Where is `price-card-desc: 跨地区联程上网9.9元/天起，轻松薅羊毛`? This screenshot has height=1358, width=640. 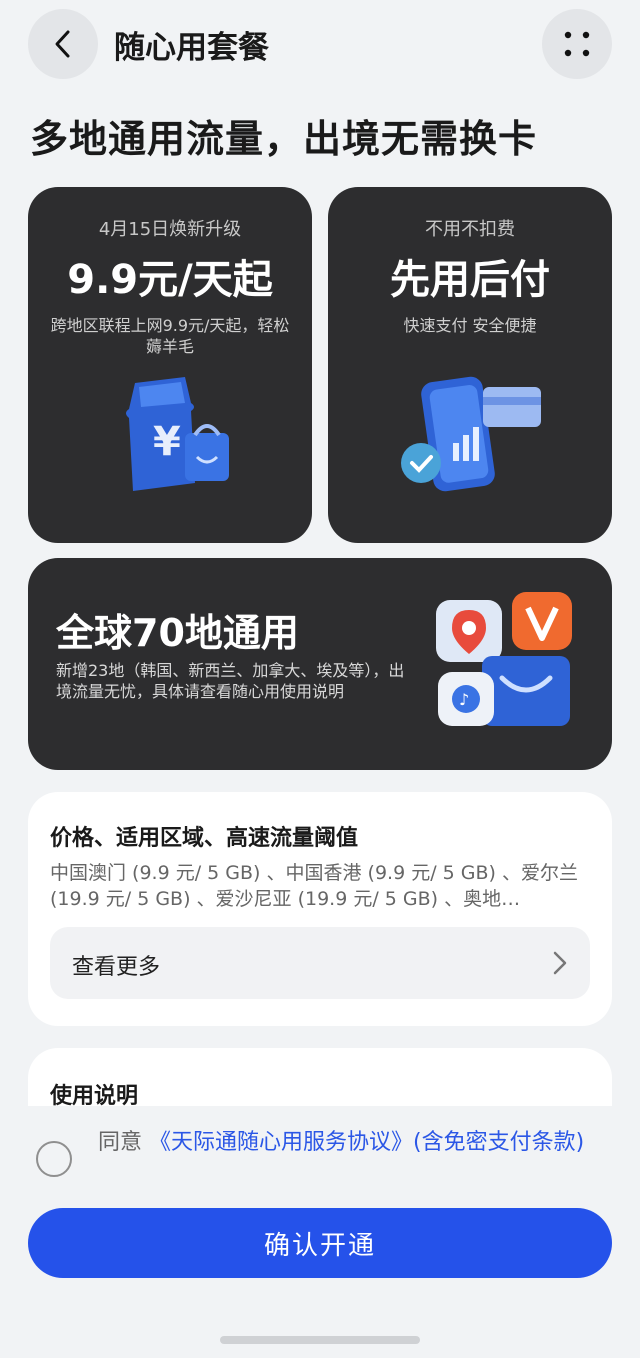
price-card-desc: 跨地区联程上网9.9元/天起，轻松薅羊毛 is located at coordinates (170, 336).